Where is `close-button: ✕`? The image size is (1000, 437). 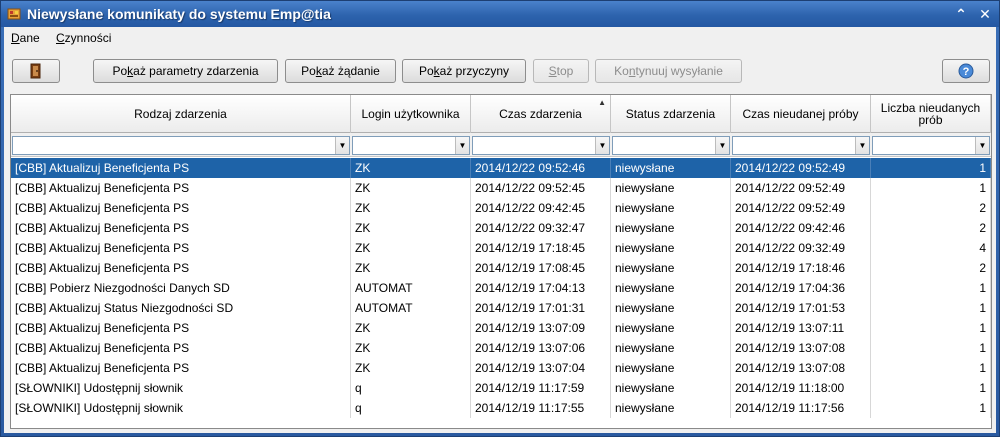
close-button: ✕ is located at coordinates (985, 14).